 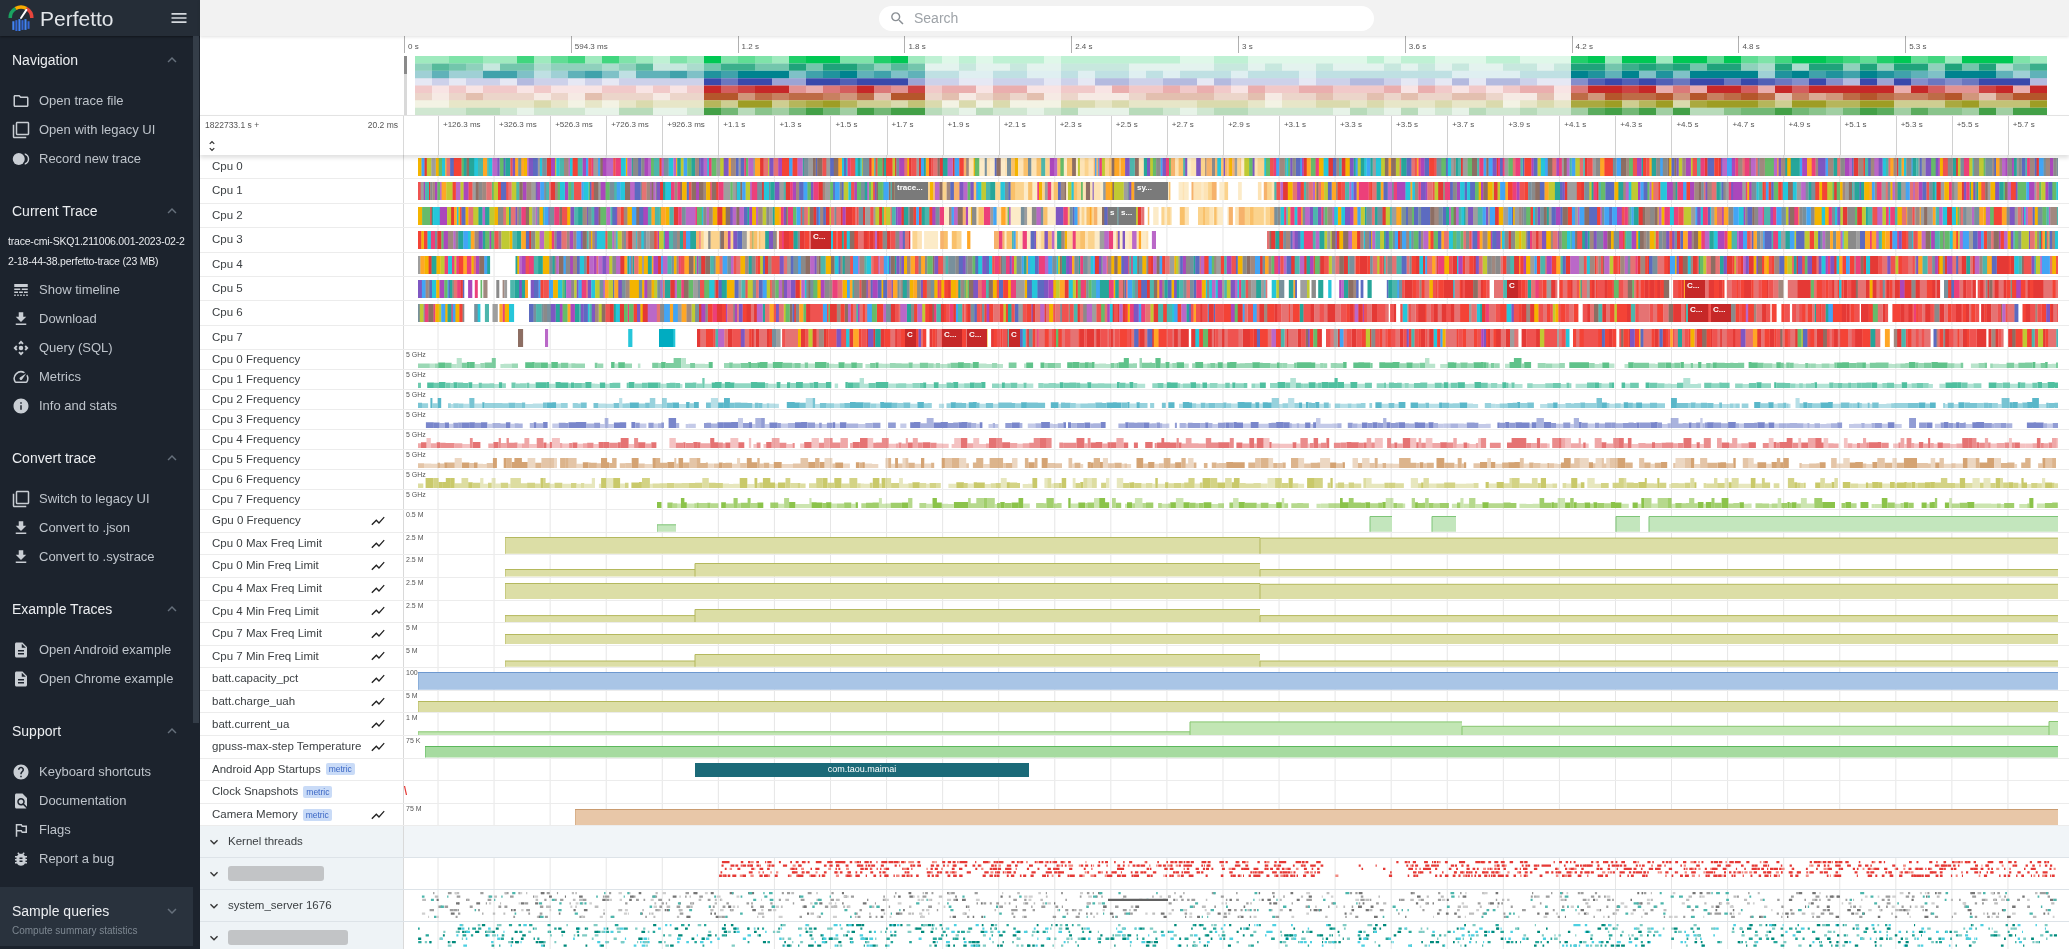 What do you see at coordinates (96, 609) in the screenshot?
I see `section-header: Example Traces` at bounding box center [96, 609].